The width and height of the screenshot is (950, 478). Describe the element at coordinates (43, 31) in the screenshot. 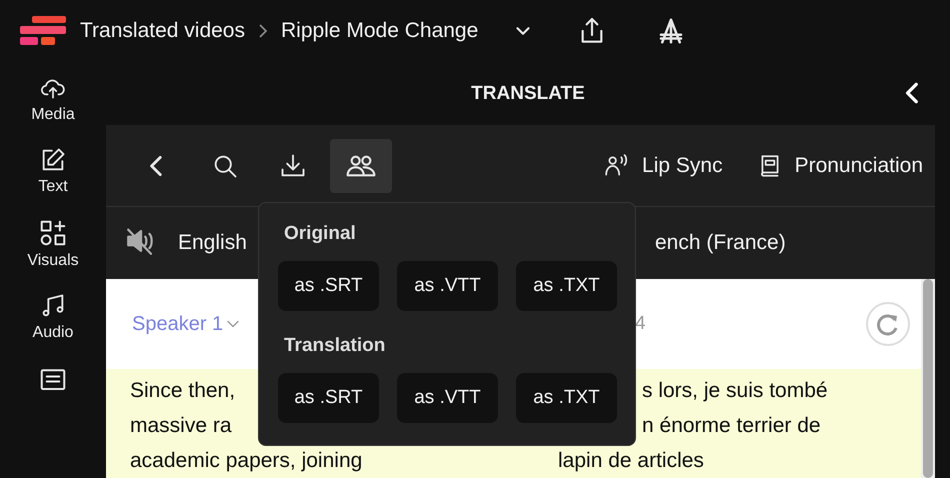

I see `logo-icon` at that location.